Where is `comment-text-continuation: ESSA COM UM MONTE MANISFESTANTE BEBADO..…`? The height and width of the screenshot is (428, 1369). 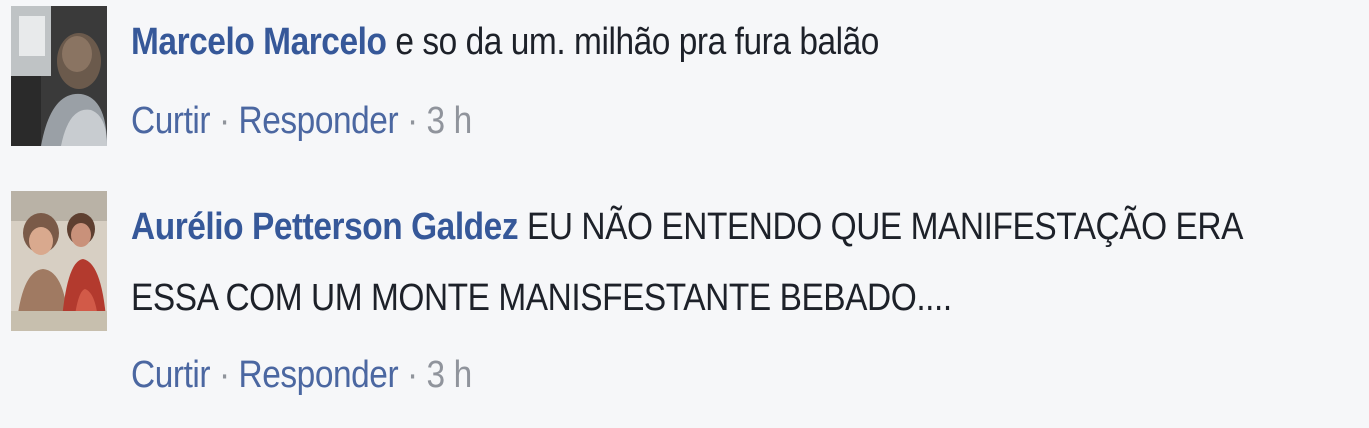 comment-text-continuation: ESSA COM UM MONTE MANISFESTANTE BEBADO..… is located at coordinates (541, 298).